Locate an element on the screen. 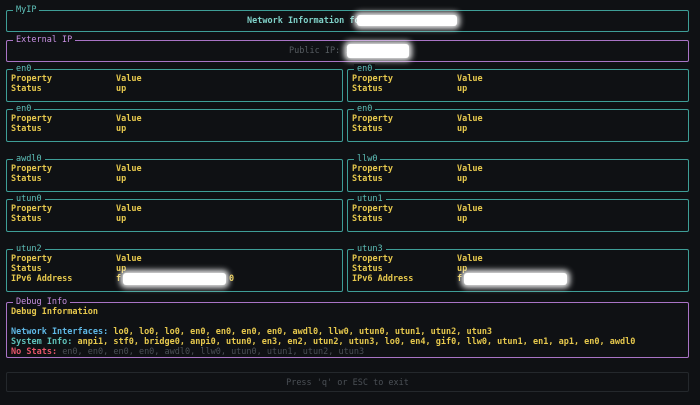 The height and width of the screenshot is (405, 700). external-ip-title: External IP is located at coordinates (44, 40).